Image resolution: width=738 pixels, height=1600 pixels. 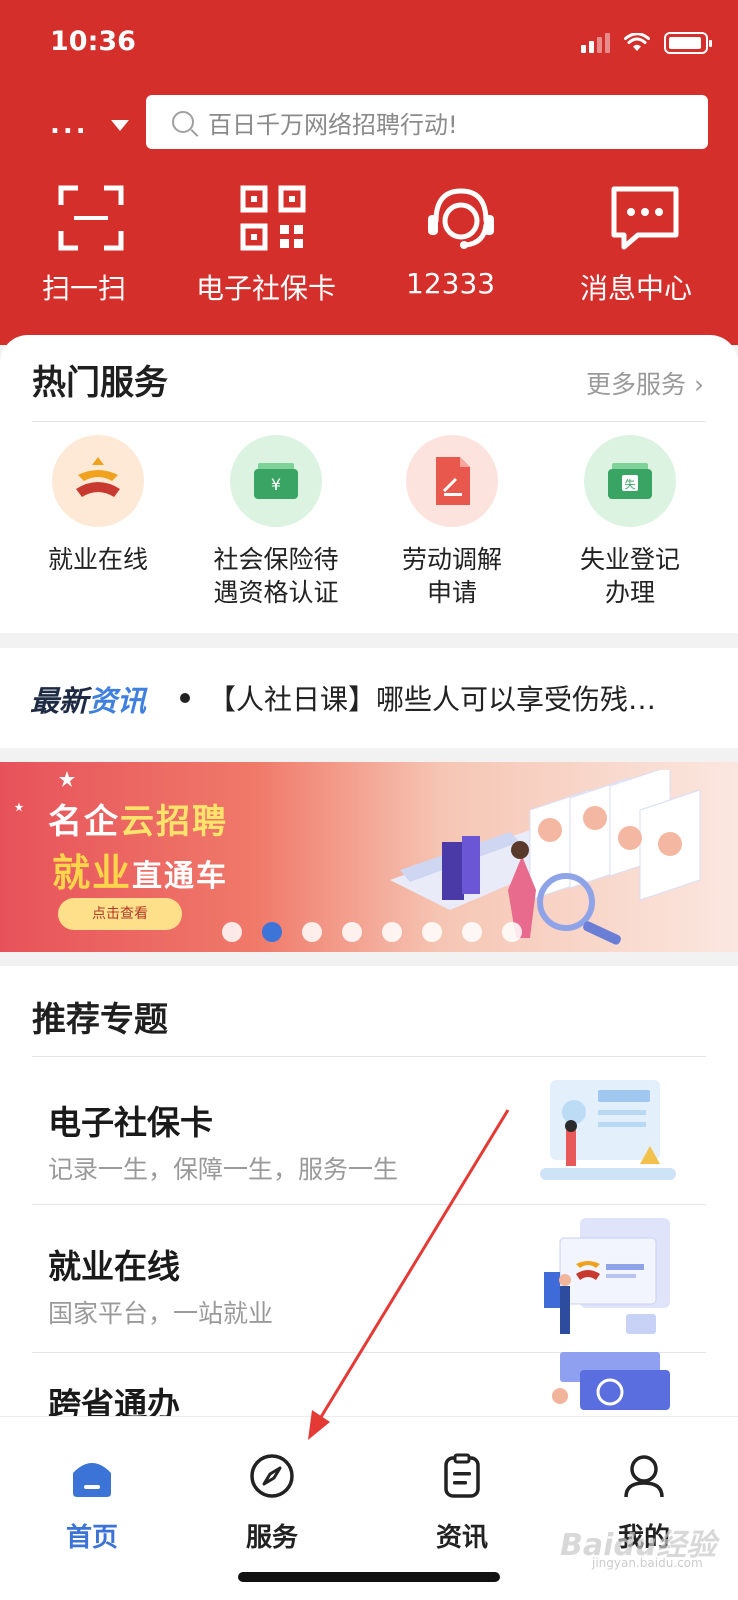 What do you see at coordinates (462, 1503) in the screenshot?
I see `tab-news: 资讯` at bounding box center [462, 1503].